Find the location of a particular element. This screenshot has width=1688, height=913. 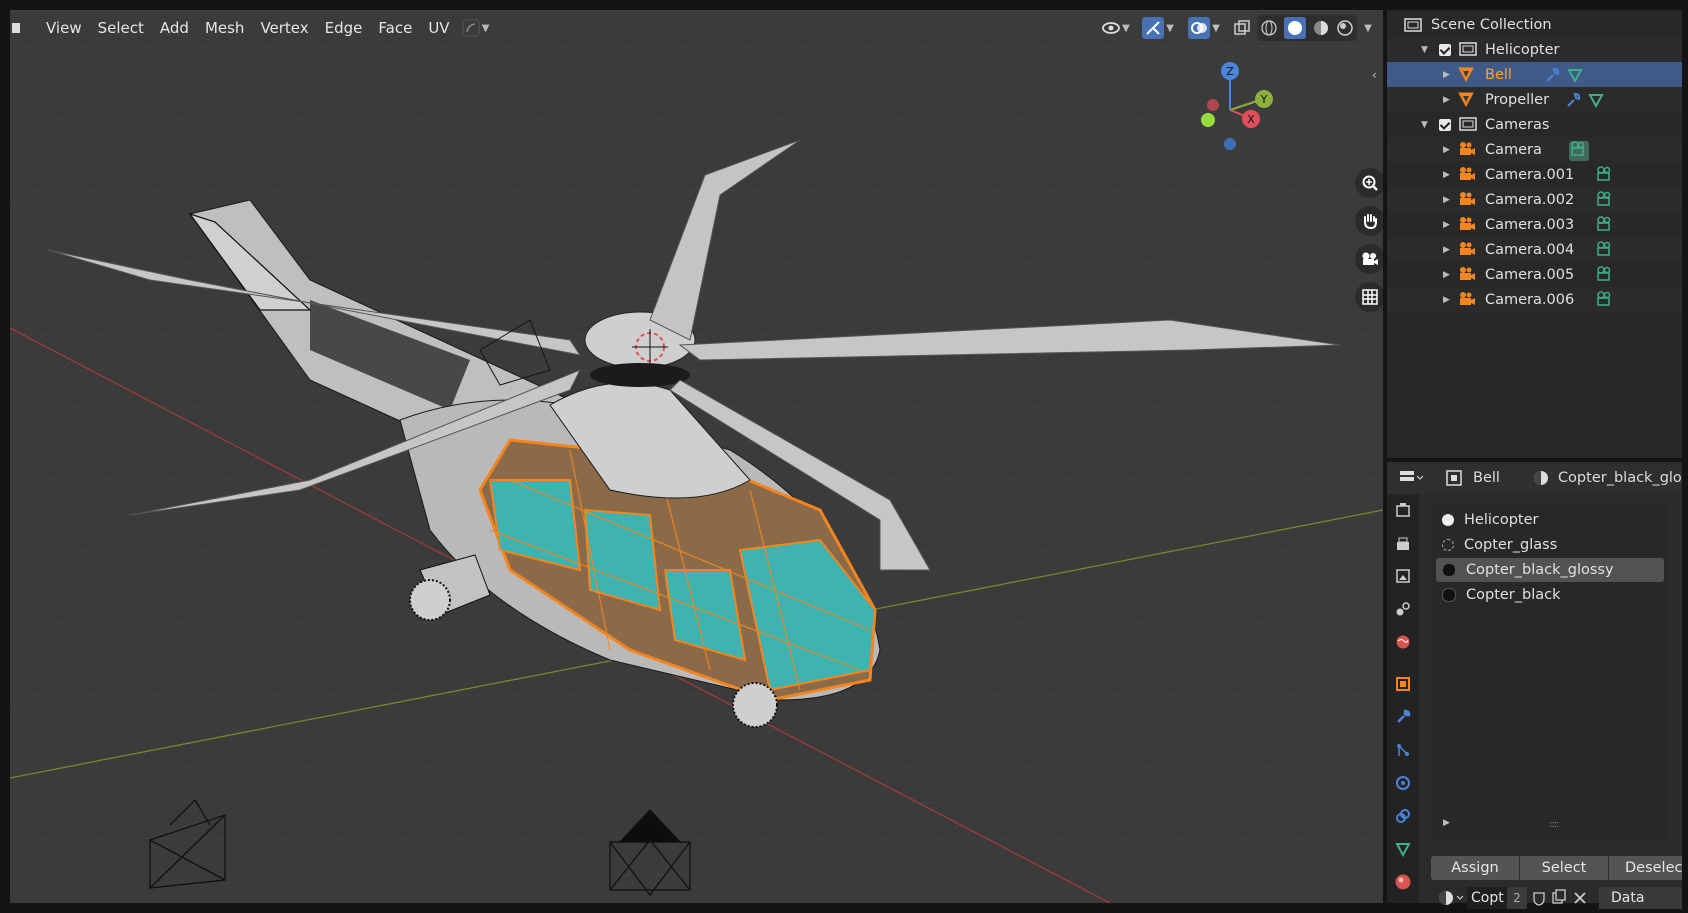

outliner-item-helicopter: ▼ Helicopter is located at coordinates (1534, 49).